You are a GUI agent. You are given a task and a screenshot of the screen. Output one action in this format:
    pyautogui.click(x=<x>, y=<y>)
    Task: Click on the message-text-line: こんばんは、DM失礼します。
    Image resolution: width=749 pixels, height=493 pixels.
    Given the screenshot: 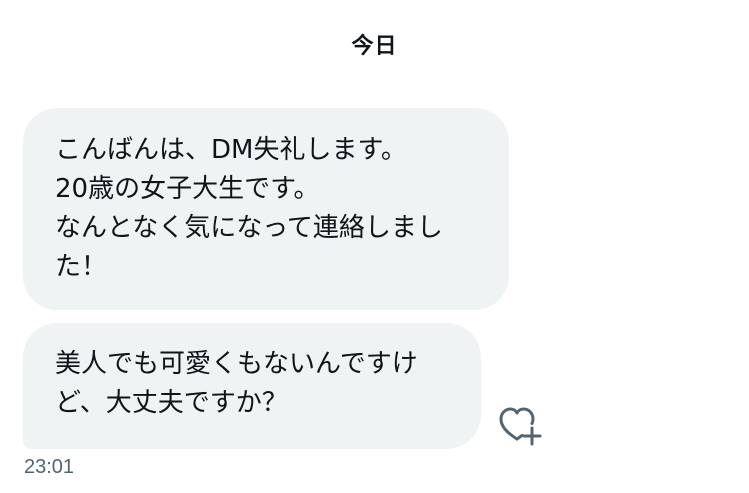 What is the action you would take?
    pyautogui.click(x=231, y=150)
    